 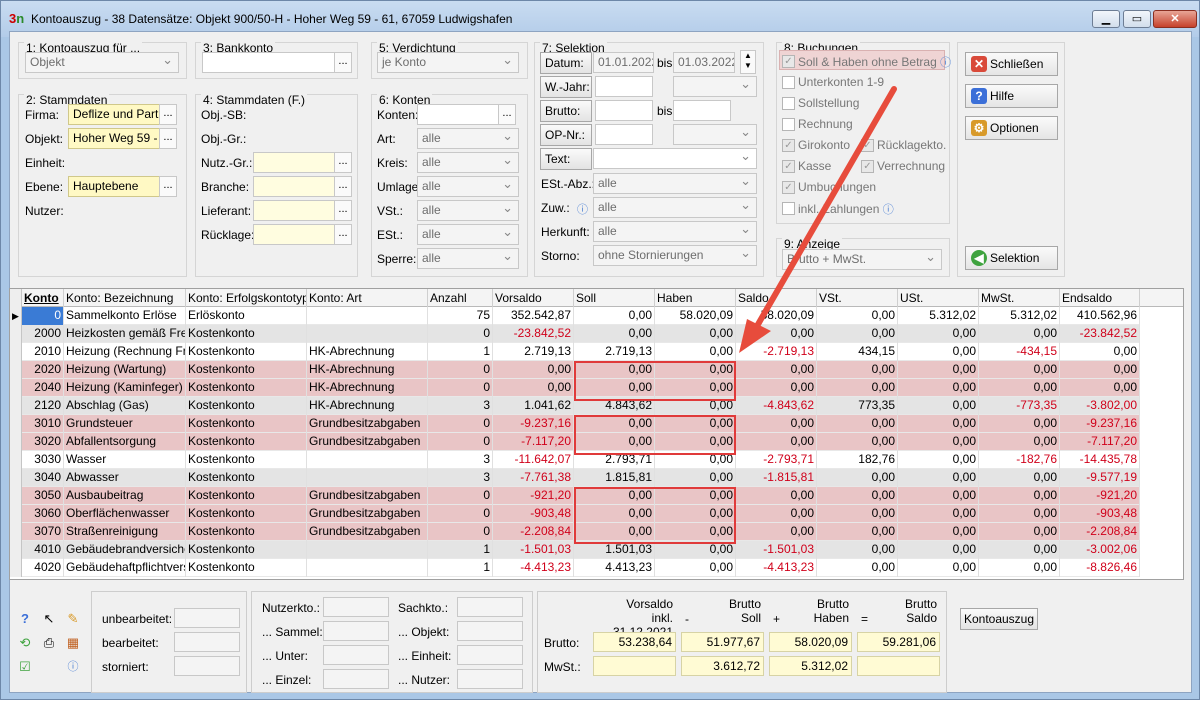 I want to click on verdichtung-select: je Konto, so click(x=448, y=62).